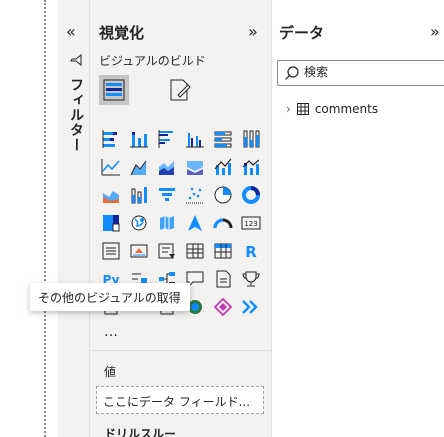 This screenshot has height=437, width=444. What do you see at coordinates (435, 31) in the screenshot?
I see `expand-data-icon: »` at bounding box center [435, 31].